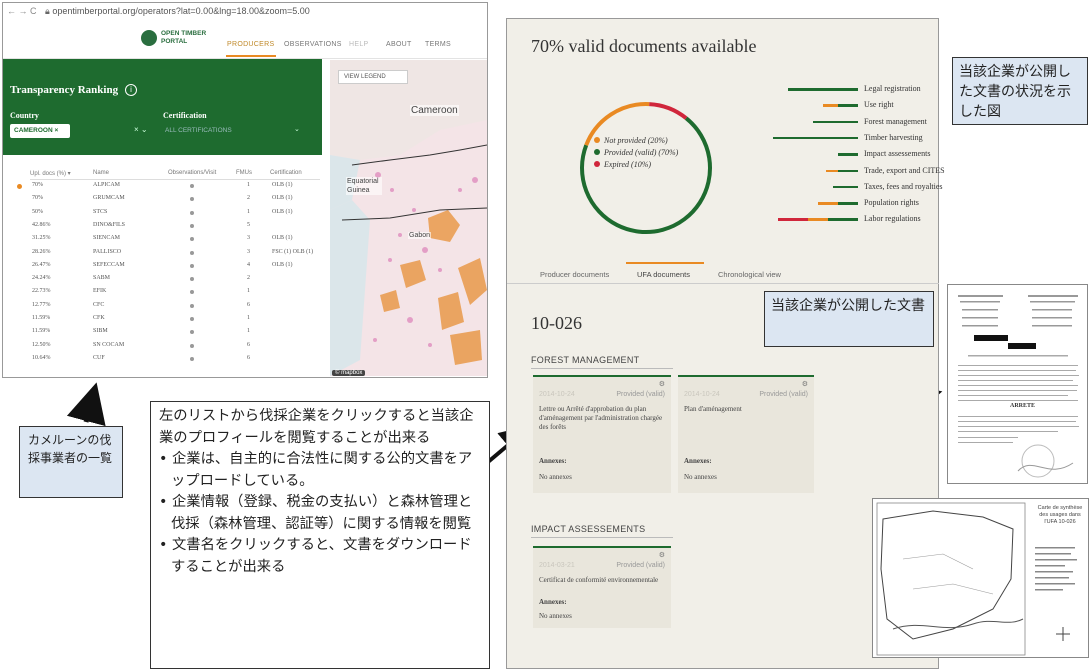 Image resolution: width=1091 pixels, height=672 pixels. I want to click on legend-provided: Provided (valid) (70%), so click(636, 152).